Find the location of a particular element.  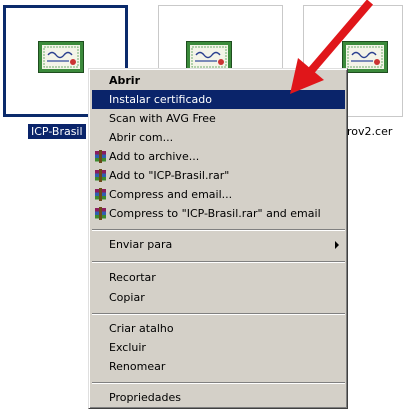

menu-item-enviar-para: Enviar para is located at coordinates (218, 244).